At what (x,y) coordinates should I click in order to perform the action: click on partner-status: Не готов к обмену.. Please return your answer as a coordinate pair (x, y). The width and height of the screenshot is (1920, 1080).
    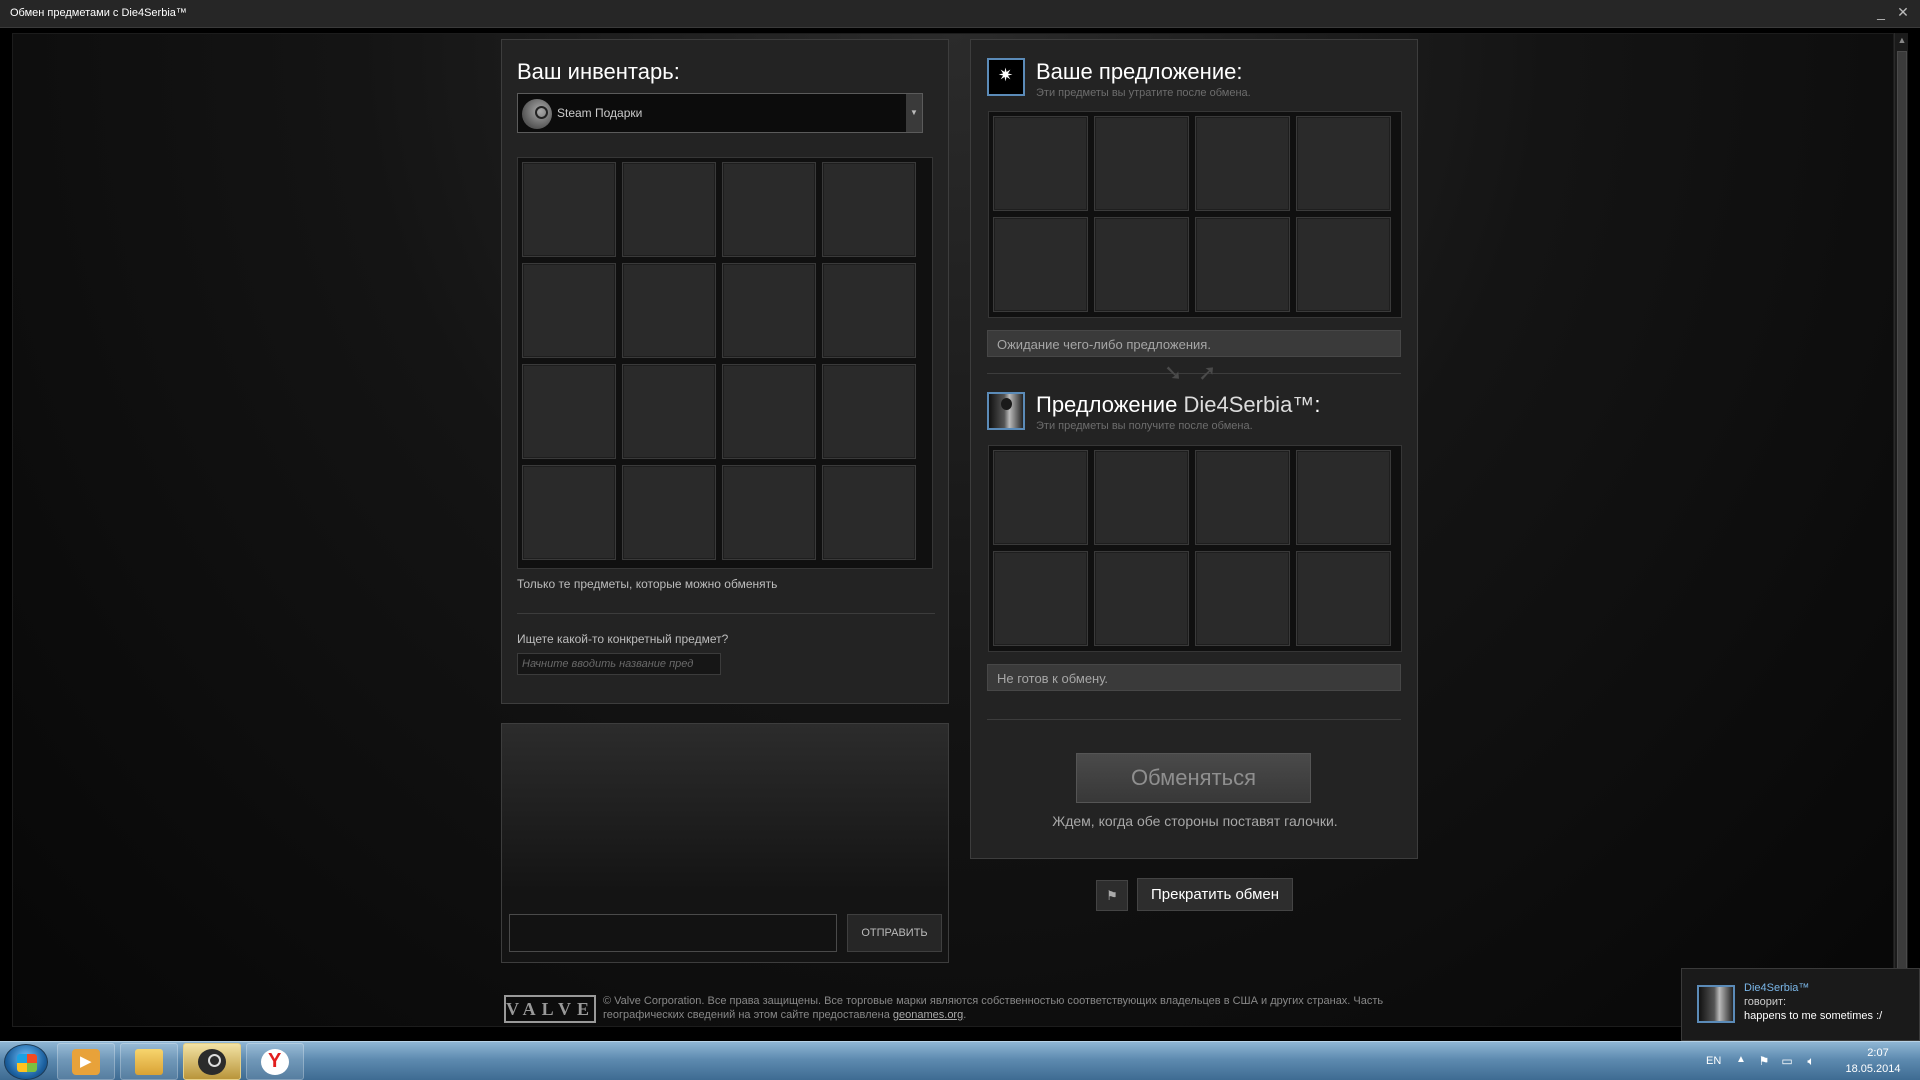
    Looking at the image, I should click on (1194, 677).